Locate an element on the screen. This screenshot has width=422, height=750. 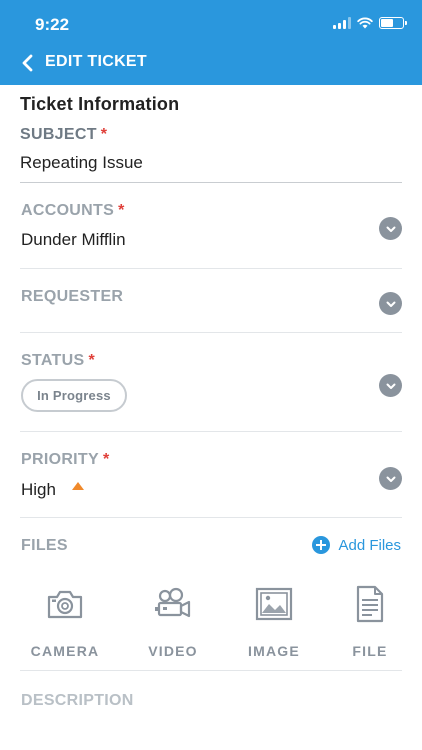
back-chevron-icon is located at coordinates (28, 63).